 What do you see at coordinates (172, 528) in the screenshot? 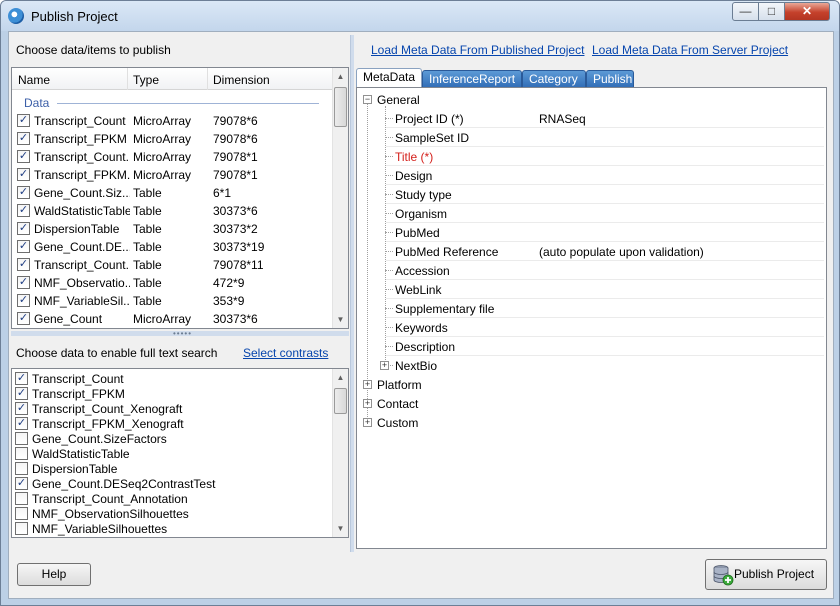
I see `list-item: NMF_VariableSilhouettes` at bounding box center [172, 528].